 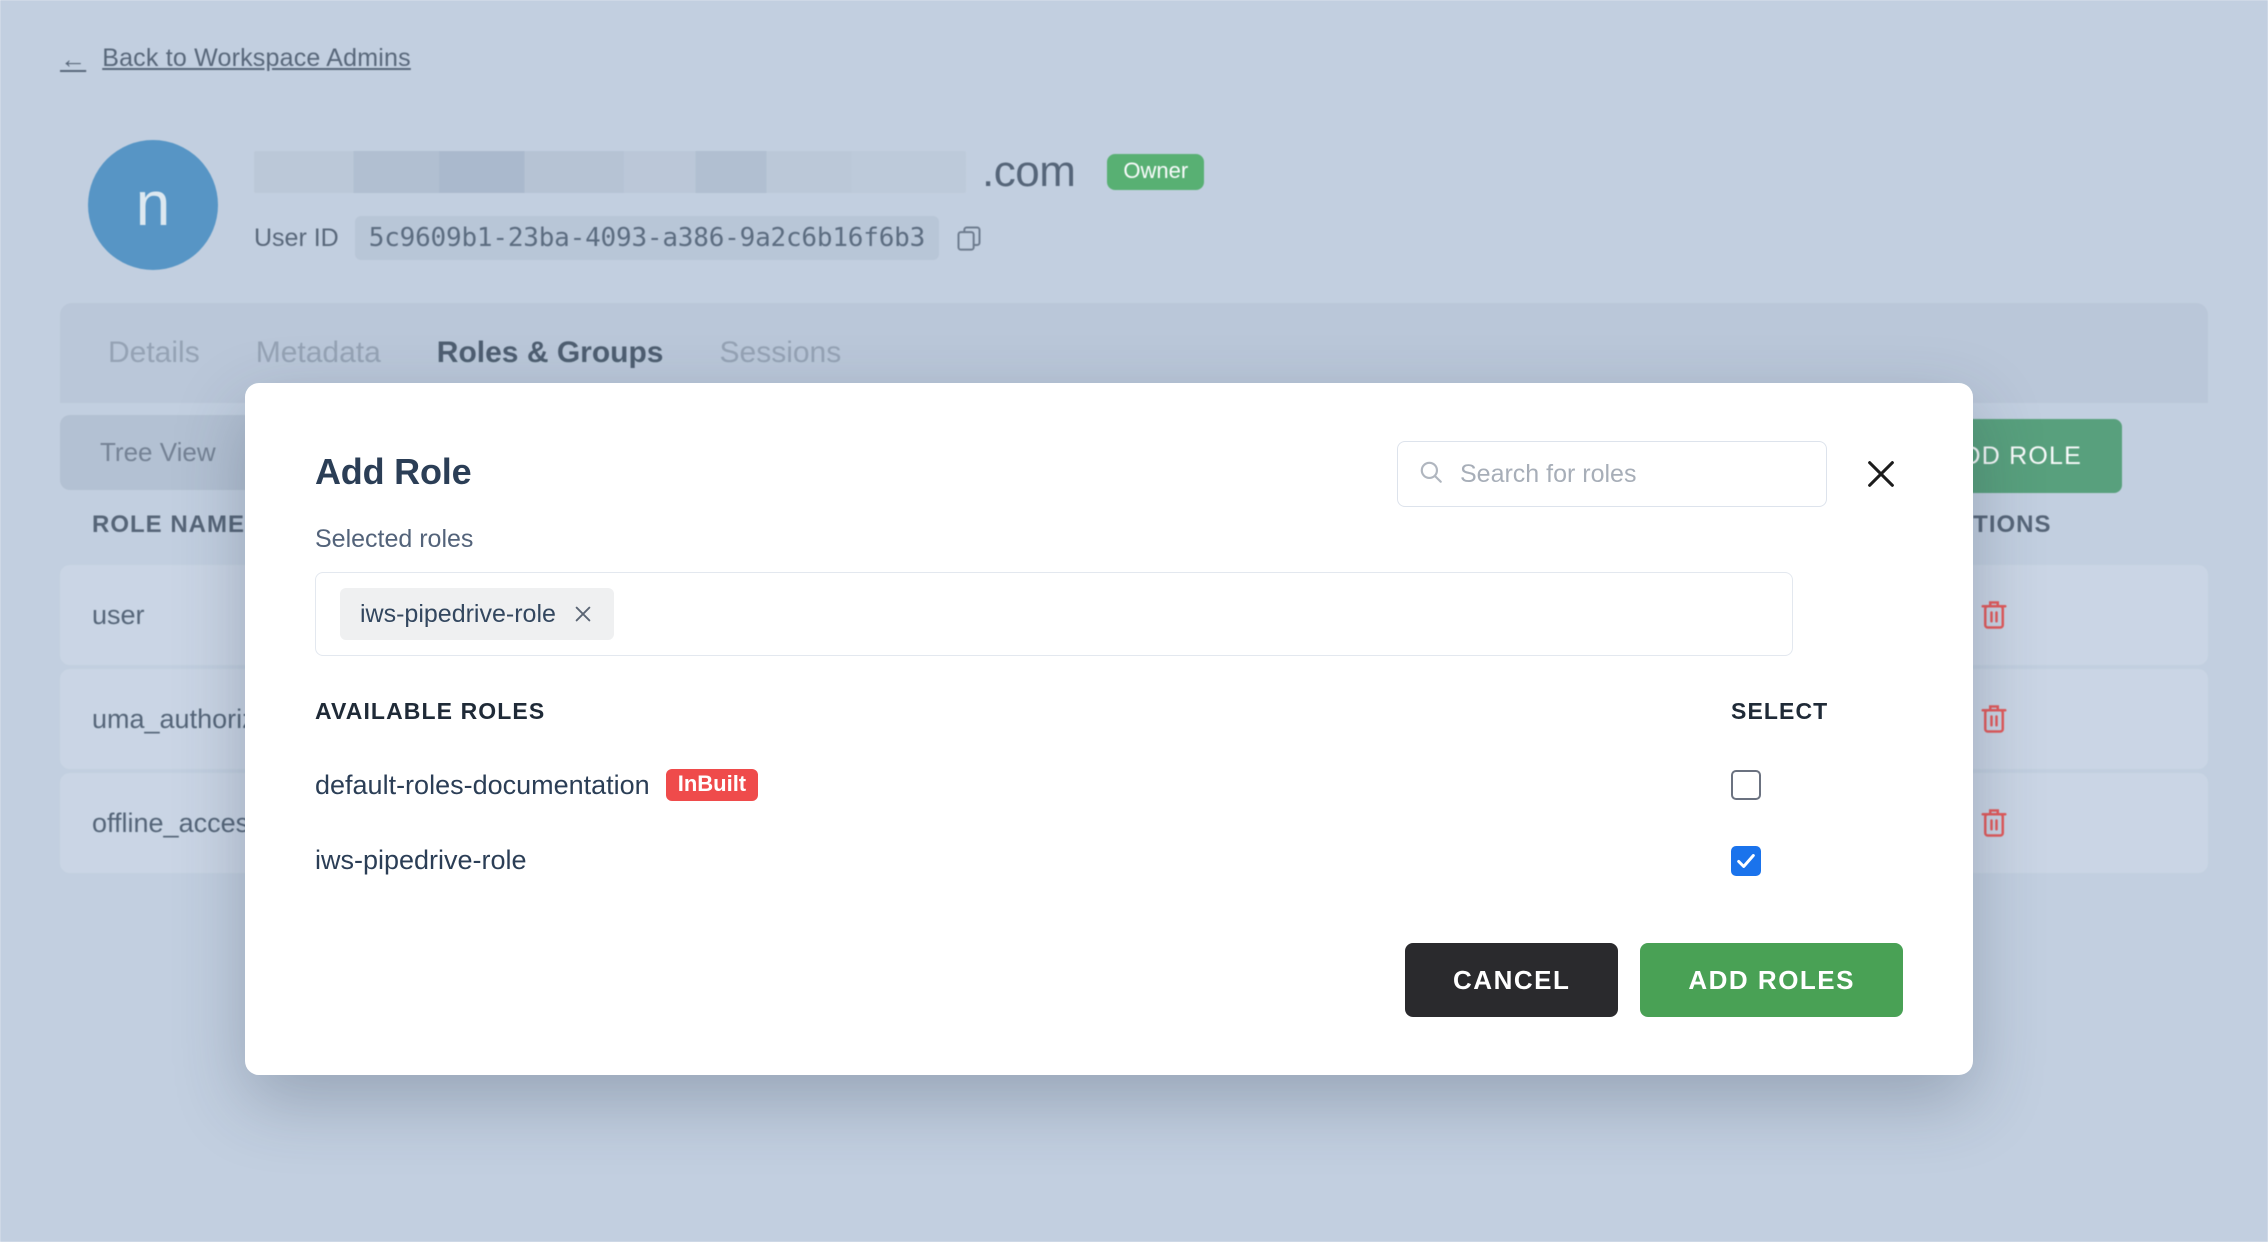 I want to click on available-role-name-wrap: default-roles-documentation InBuilt, so click(x=537, y=785).